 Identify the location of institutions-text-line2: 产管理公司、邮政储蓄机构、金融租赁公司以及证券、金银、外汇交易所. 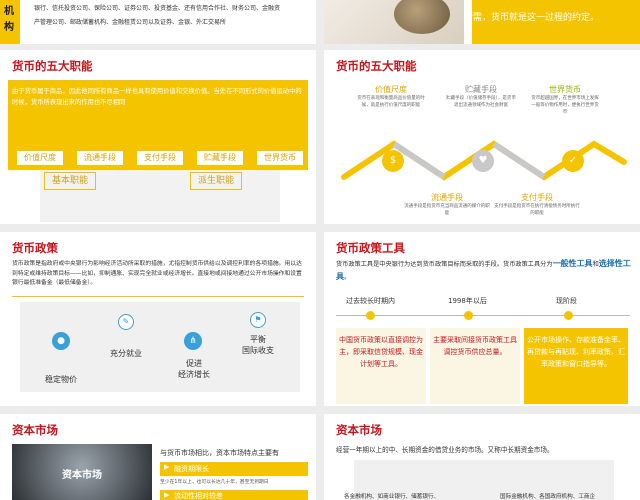
(130, 22).